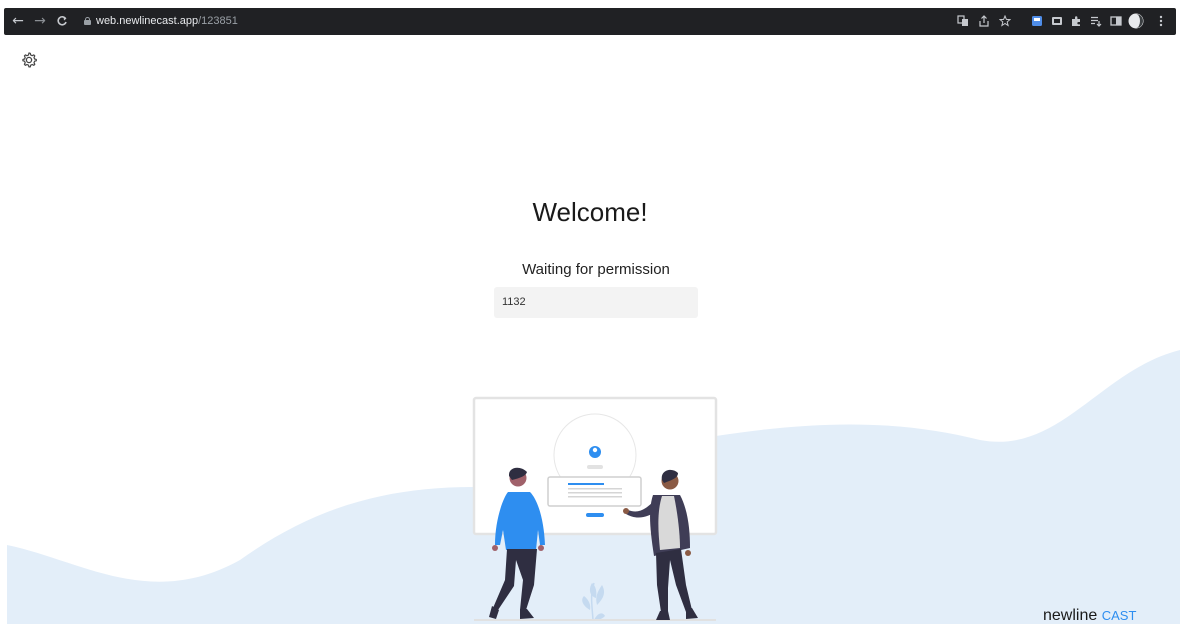 This screenshot has width=1180, height=624. I want to click on brand-name-part1: newline, so click(1070, 615).